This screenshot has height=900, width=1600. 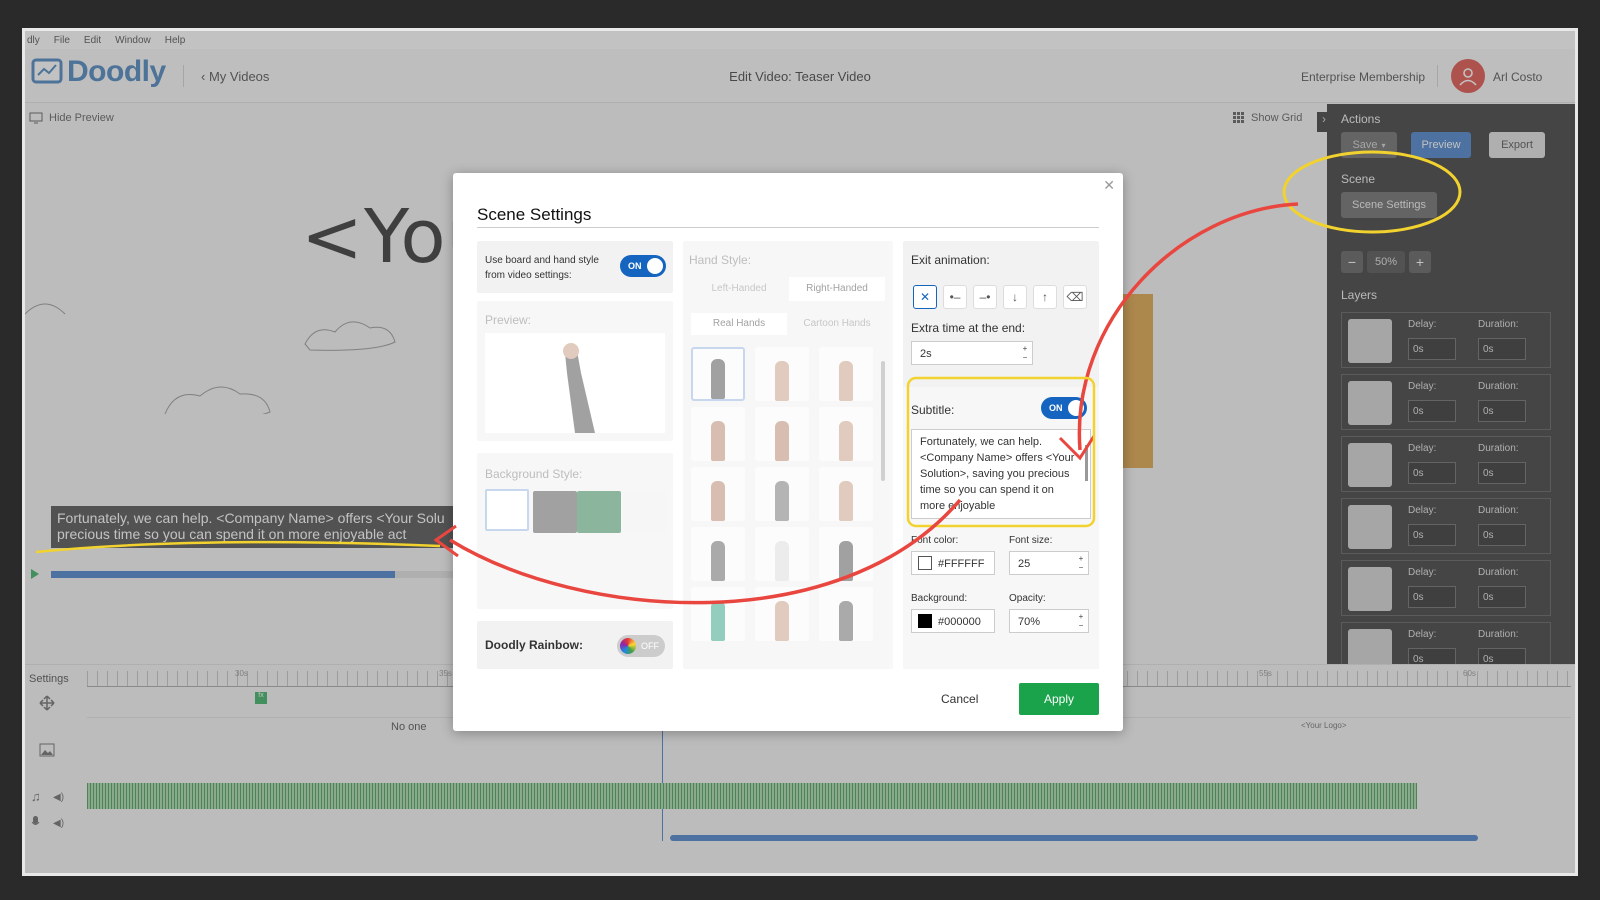 What do you see at coordinates (628, 646) in the screenshot?
I see `rainbow-icon` at bounding box center [628, 646].